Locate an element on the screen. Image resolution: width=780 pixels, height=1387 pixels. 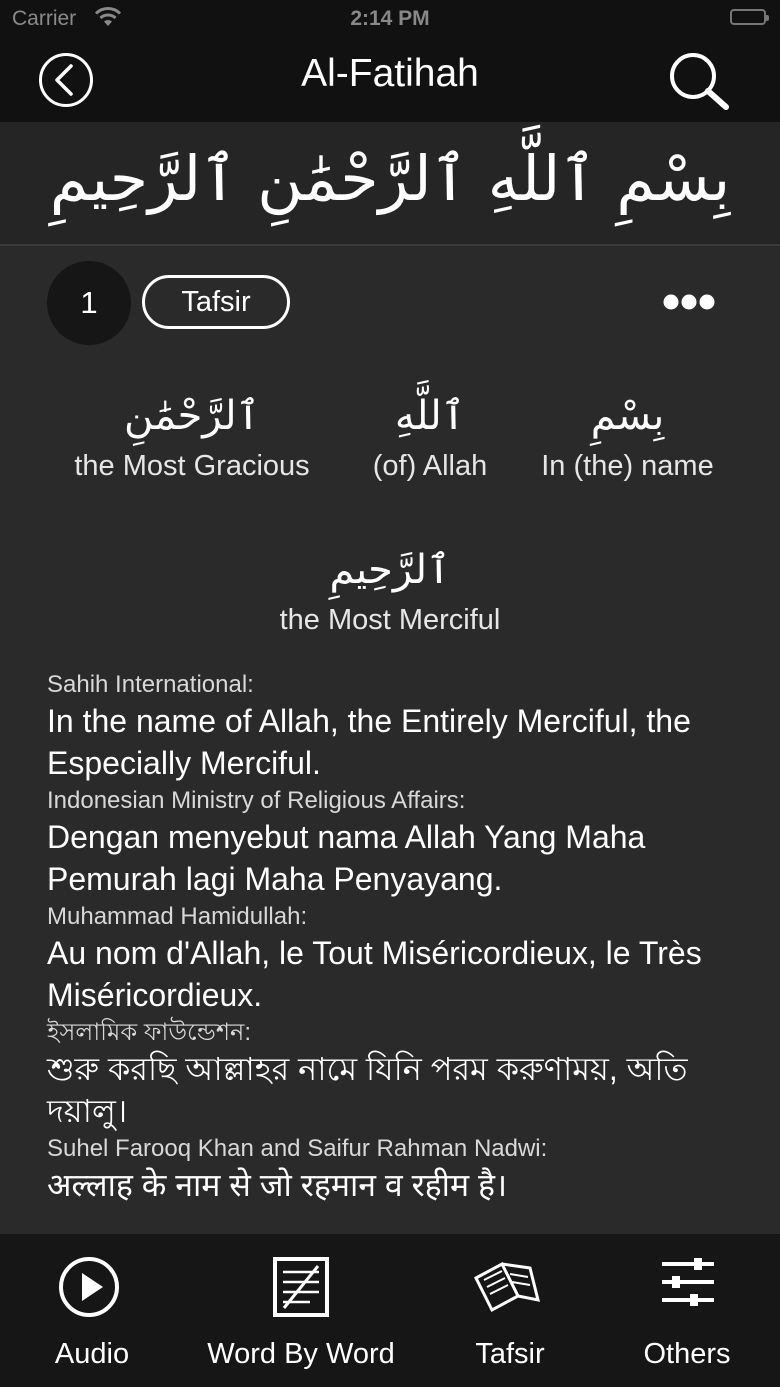
word-arabic: بِسْمِ is located at coordinates (627, 416).